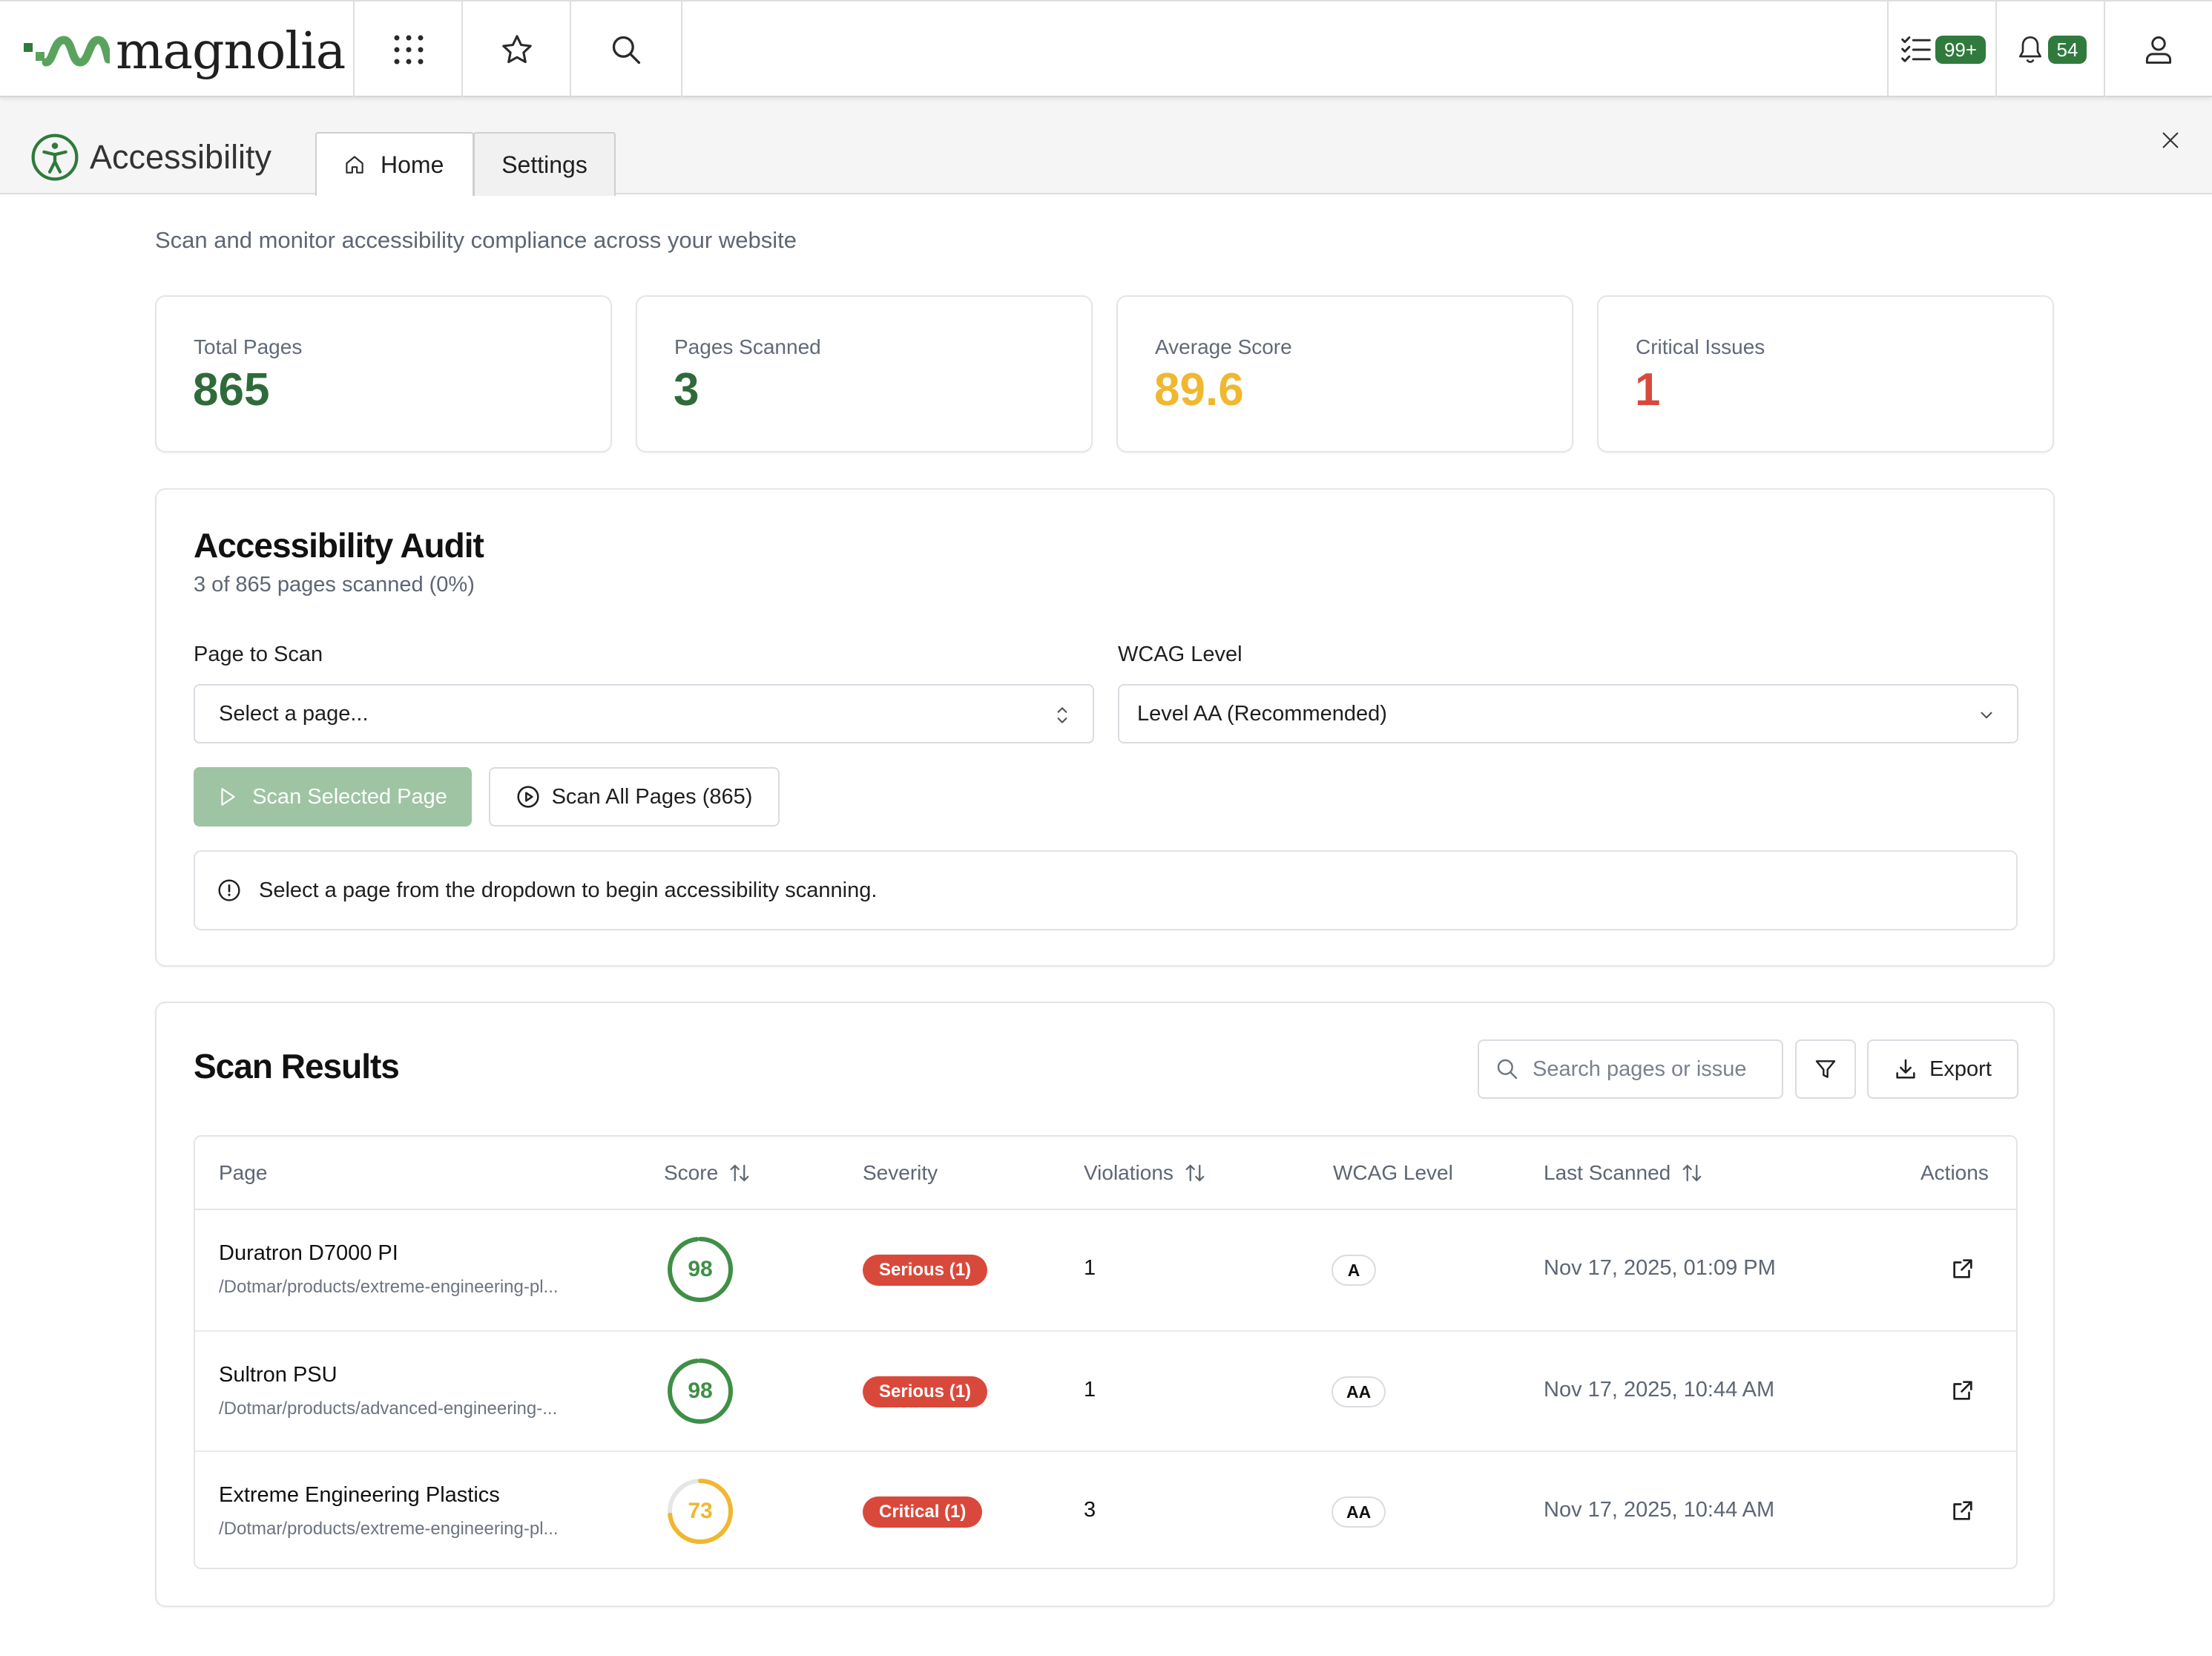 The width and height of the screenshot is (2212, 1656). I want to click on severity-badge: Serious (1), so click(925, 1391).